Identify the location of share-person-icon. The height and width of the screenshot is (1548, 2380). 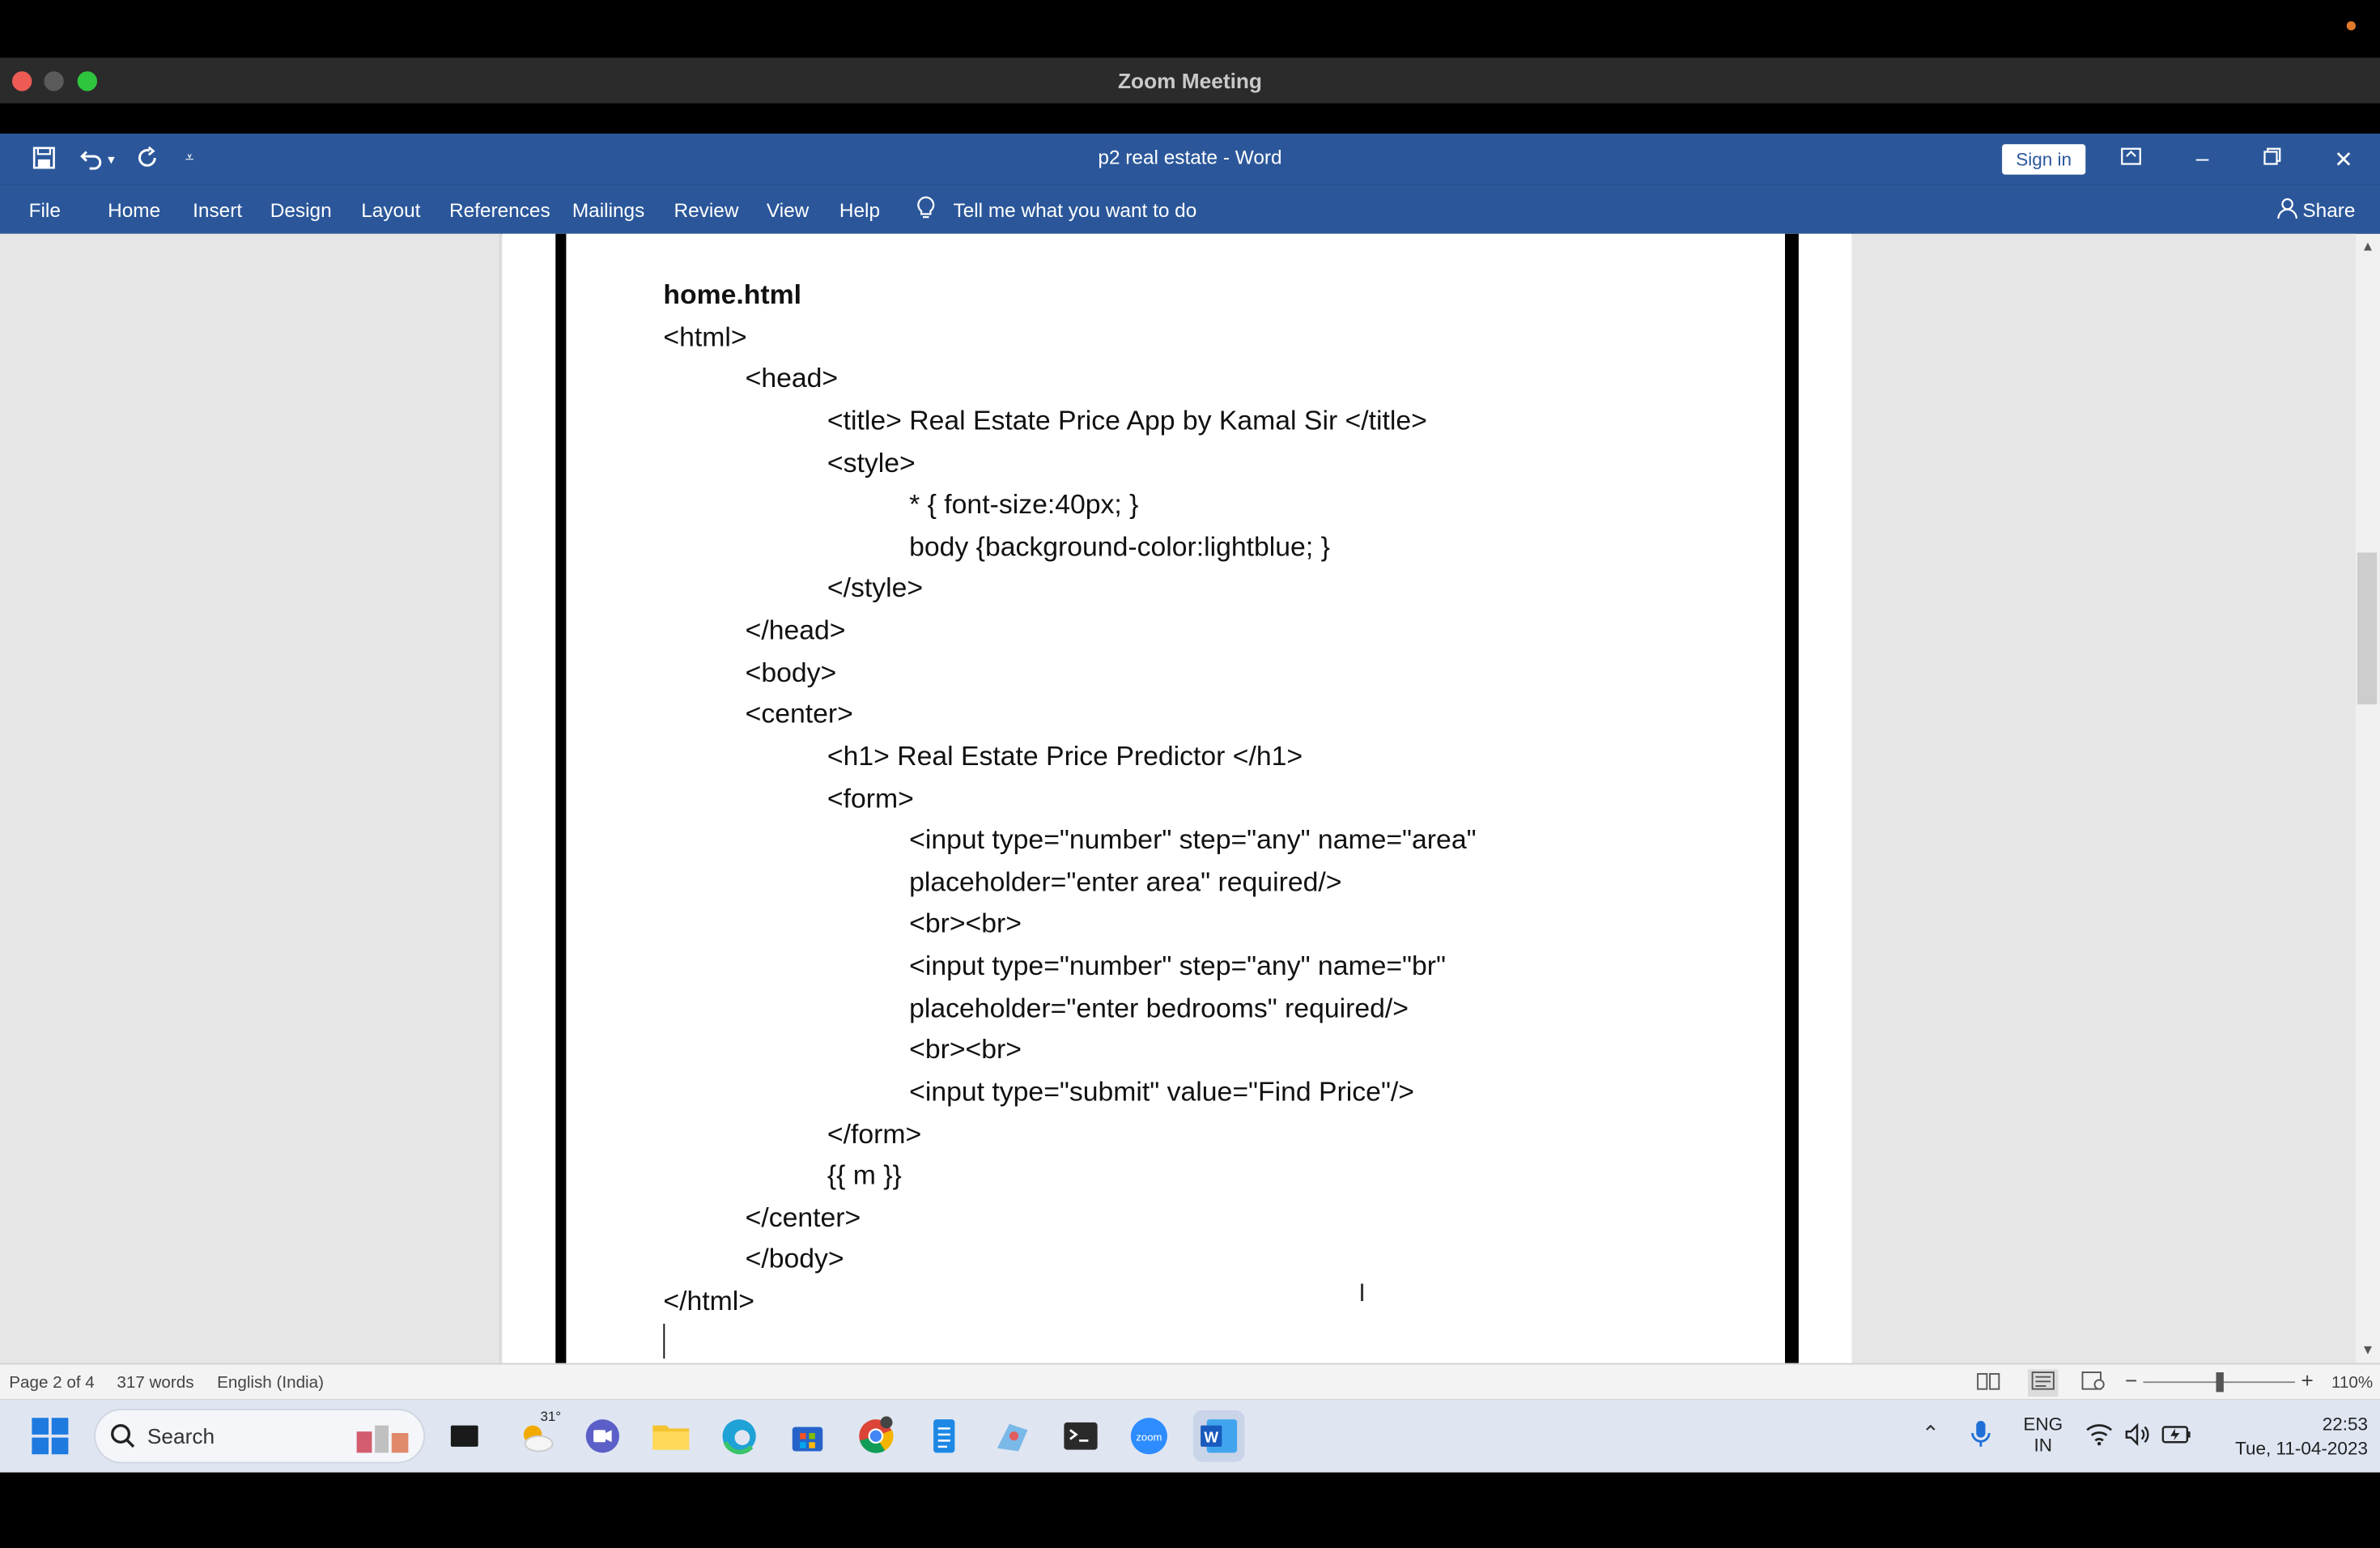
(2287, 211).